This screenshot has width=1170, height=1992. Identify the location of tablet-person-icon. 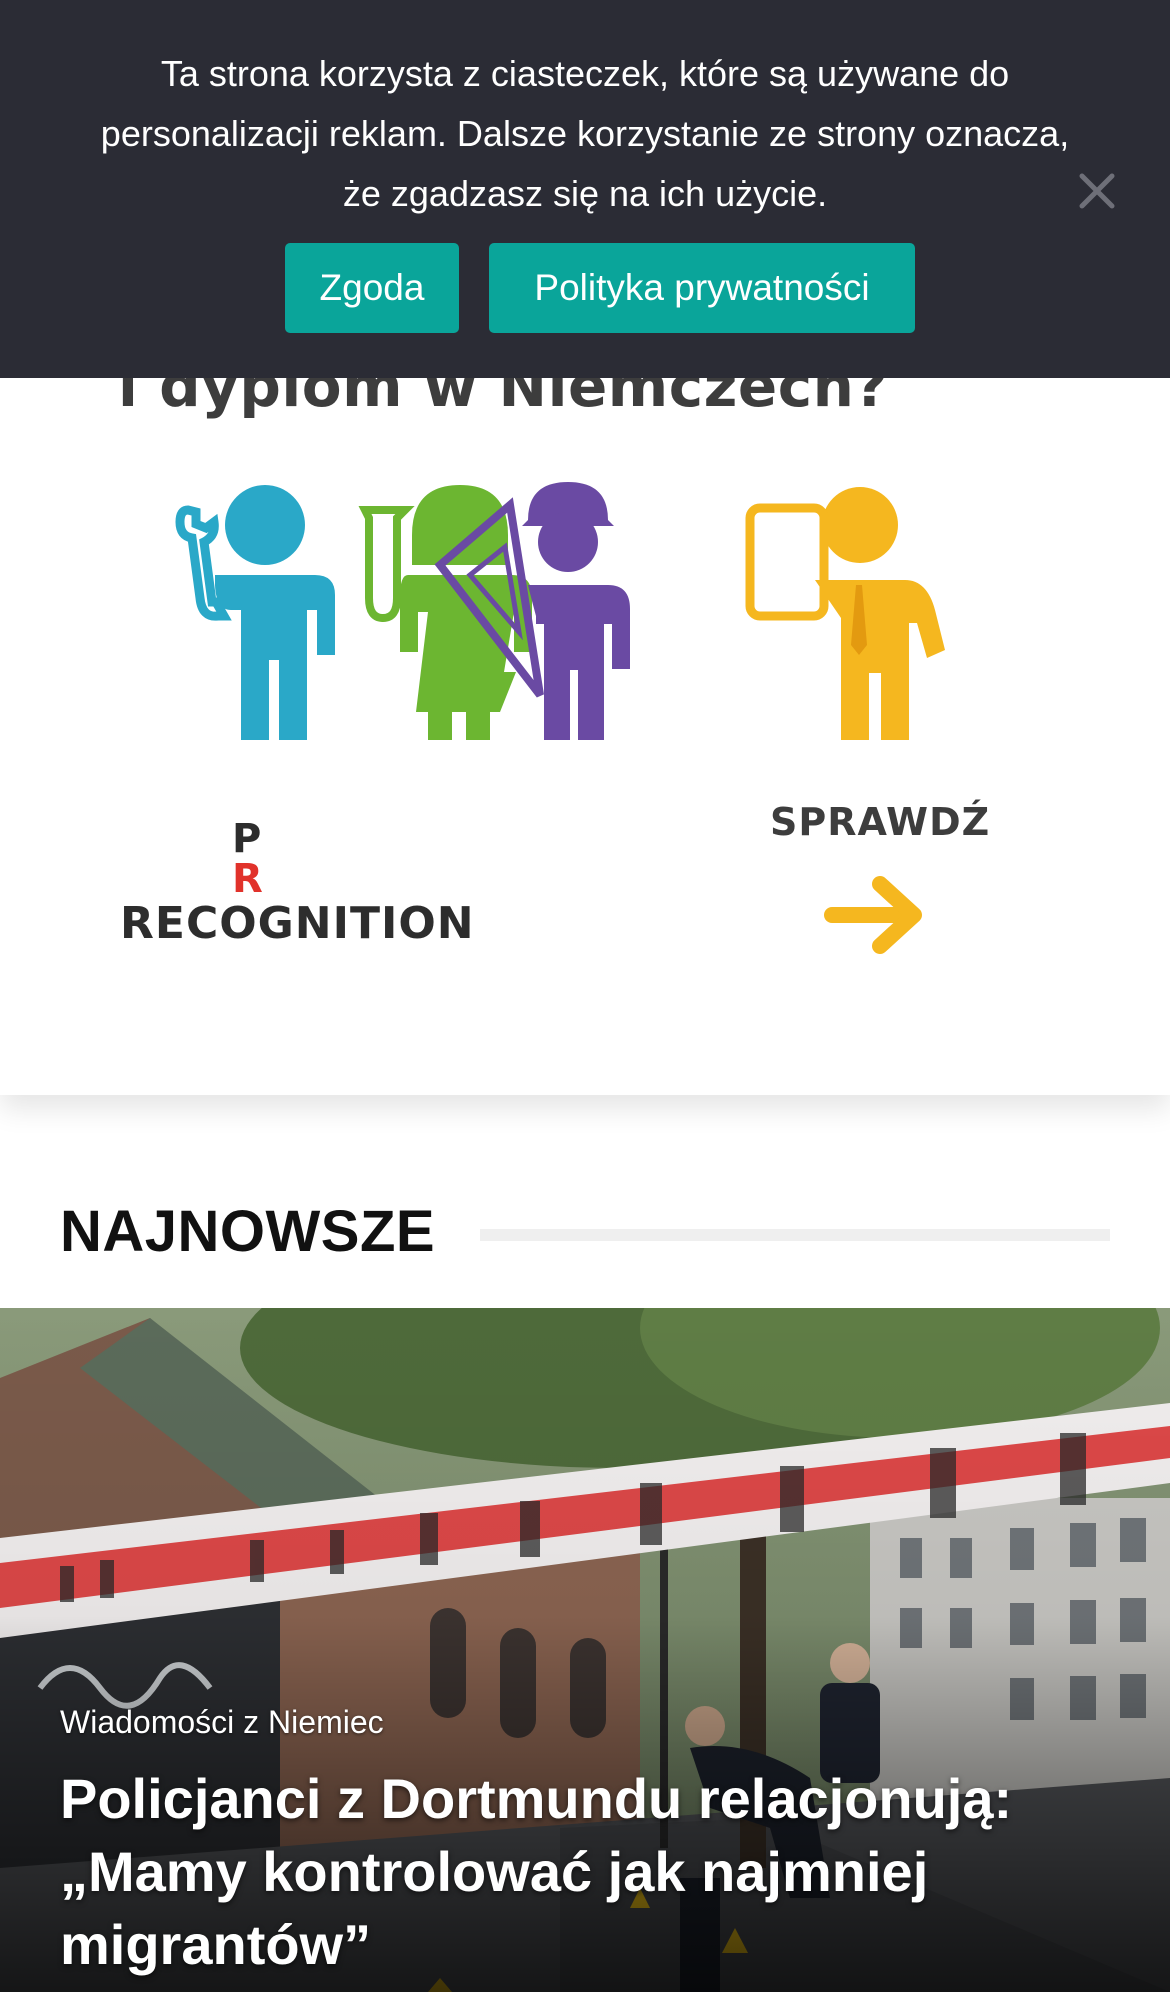
(845, 613).